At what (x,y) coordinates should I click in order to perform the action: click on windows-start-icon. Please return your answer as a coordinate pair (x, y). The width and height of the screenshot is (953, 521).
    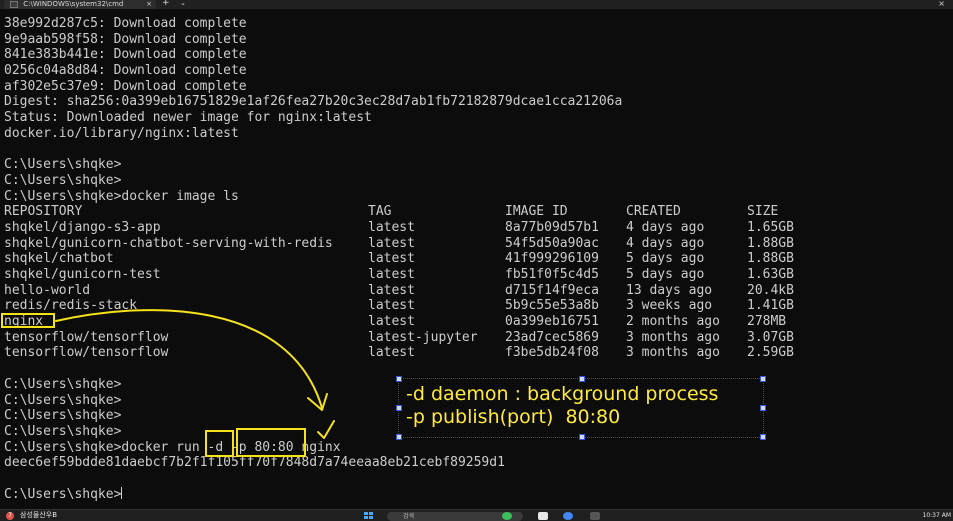
    Looking at the image, I should click on (369, 516).